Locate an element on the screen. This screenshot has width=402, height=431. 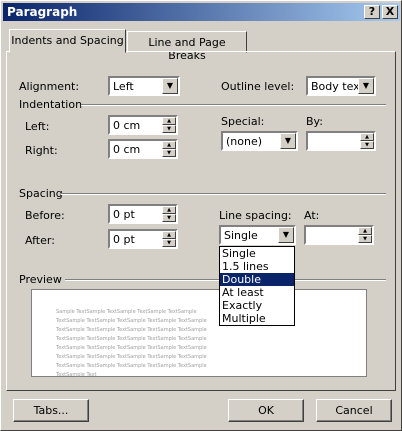
line-spacing-select: Single ▼ is located at coordinates (257, 235).